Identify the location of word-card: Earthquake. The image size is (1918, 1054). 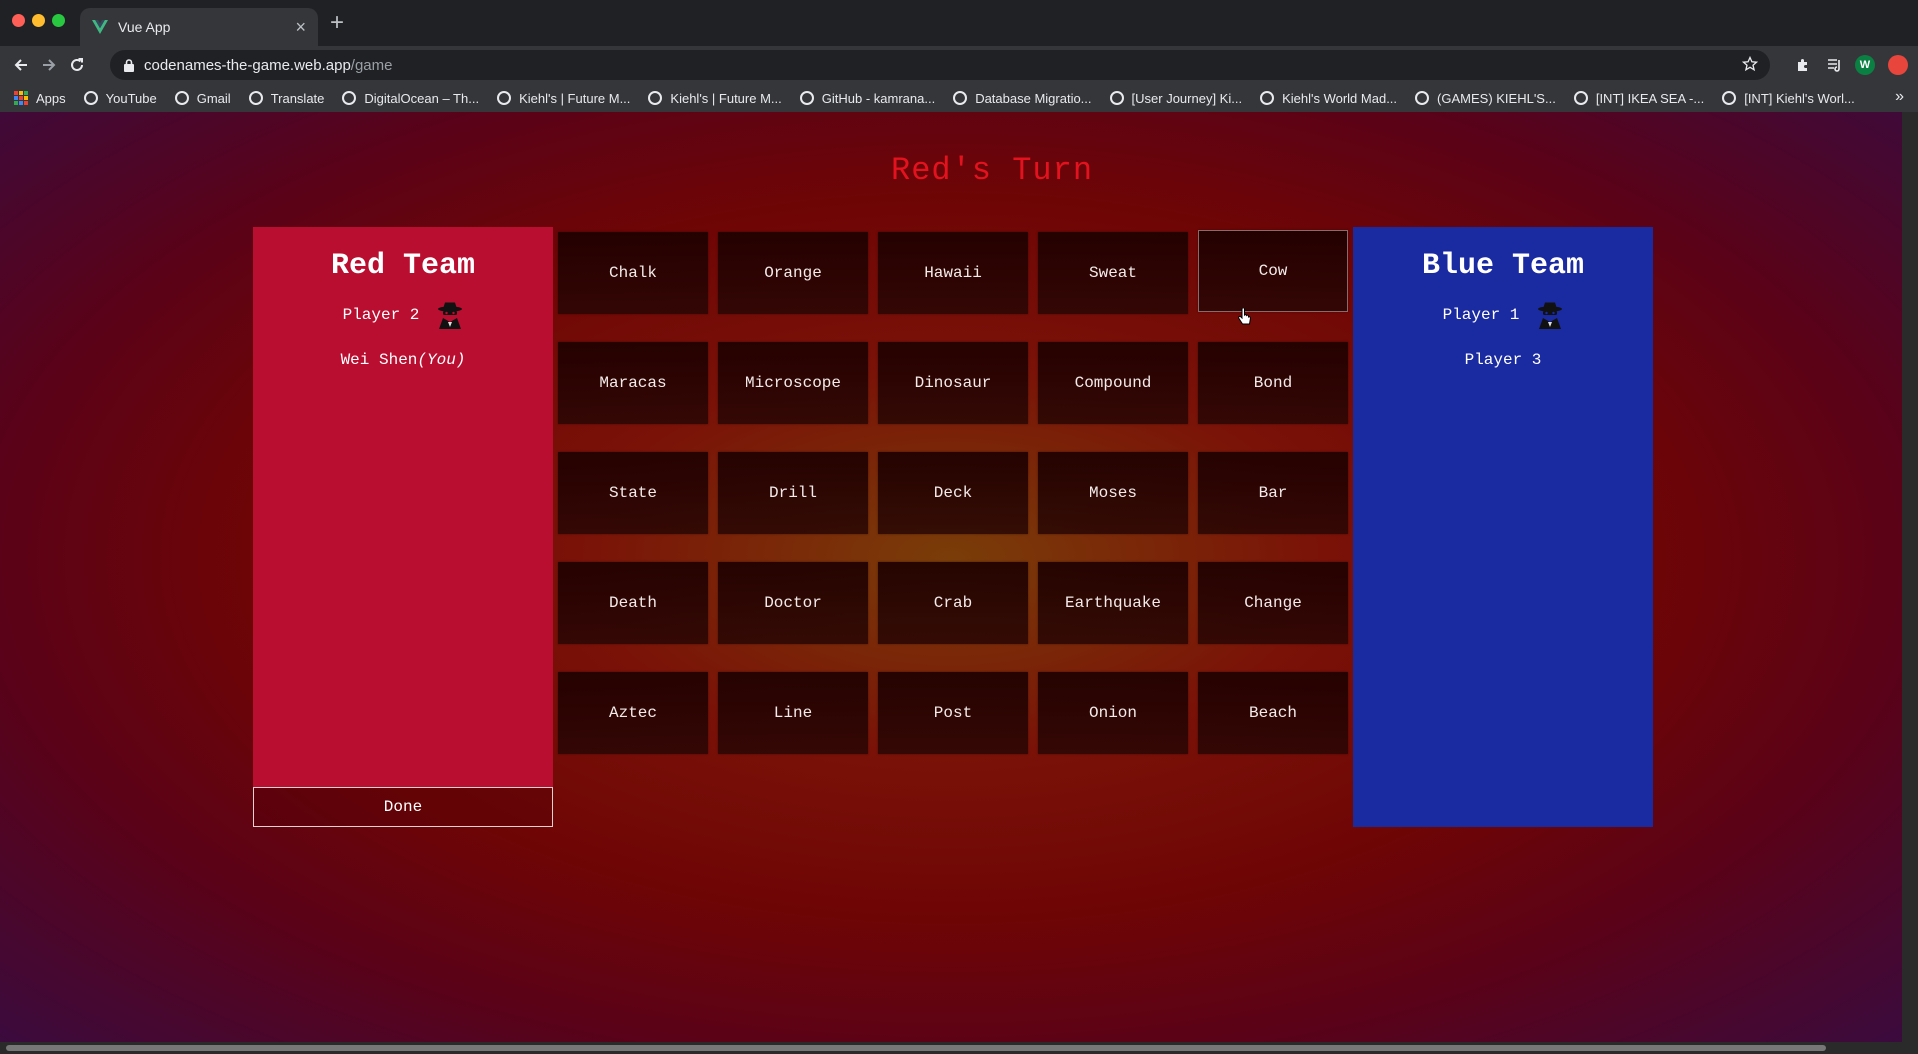
(1113, 603).